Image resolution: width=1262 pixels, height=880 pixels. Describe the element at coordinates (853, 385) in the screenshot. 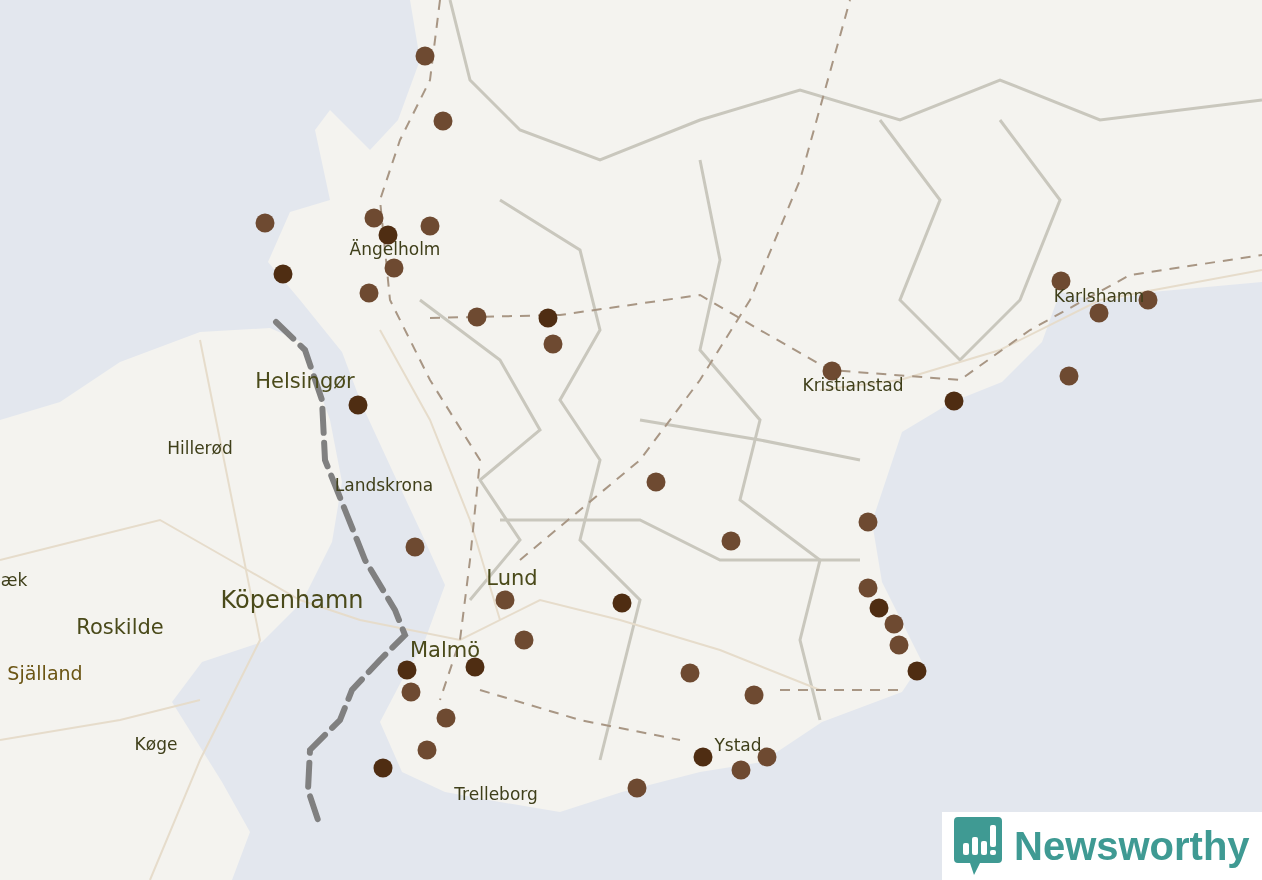

I see `place-label: Kristianstad` at that location.